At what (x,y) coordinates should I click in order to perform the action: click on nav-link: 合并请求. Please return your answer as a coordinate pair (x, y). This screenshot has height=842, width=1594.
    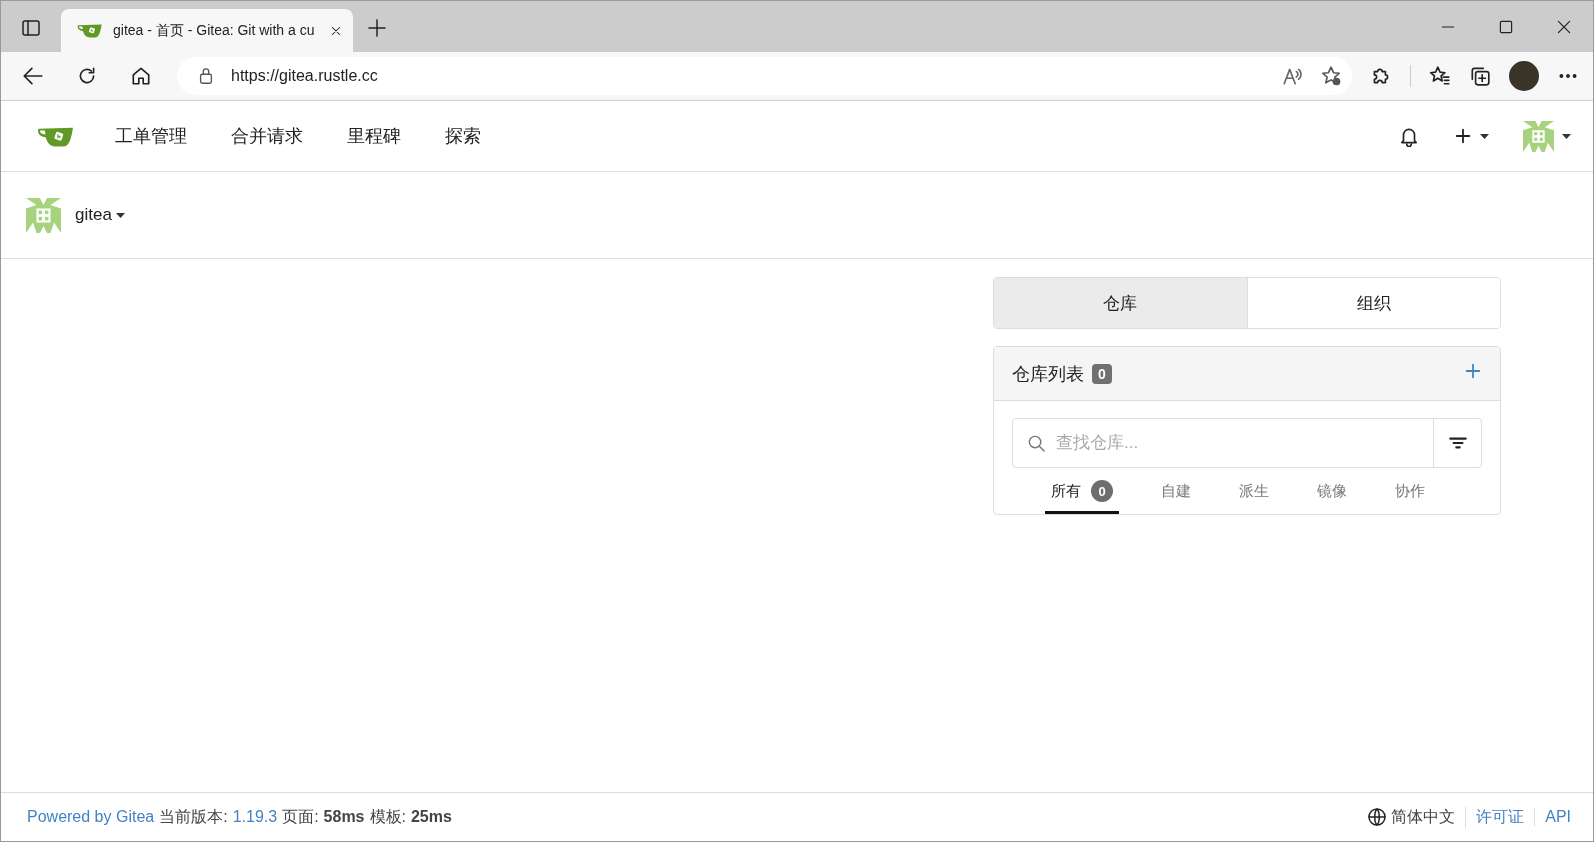
    Looking at the image, I should click on (267, 136).